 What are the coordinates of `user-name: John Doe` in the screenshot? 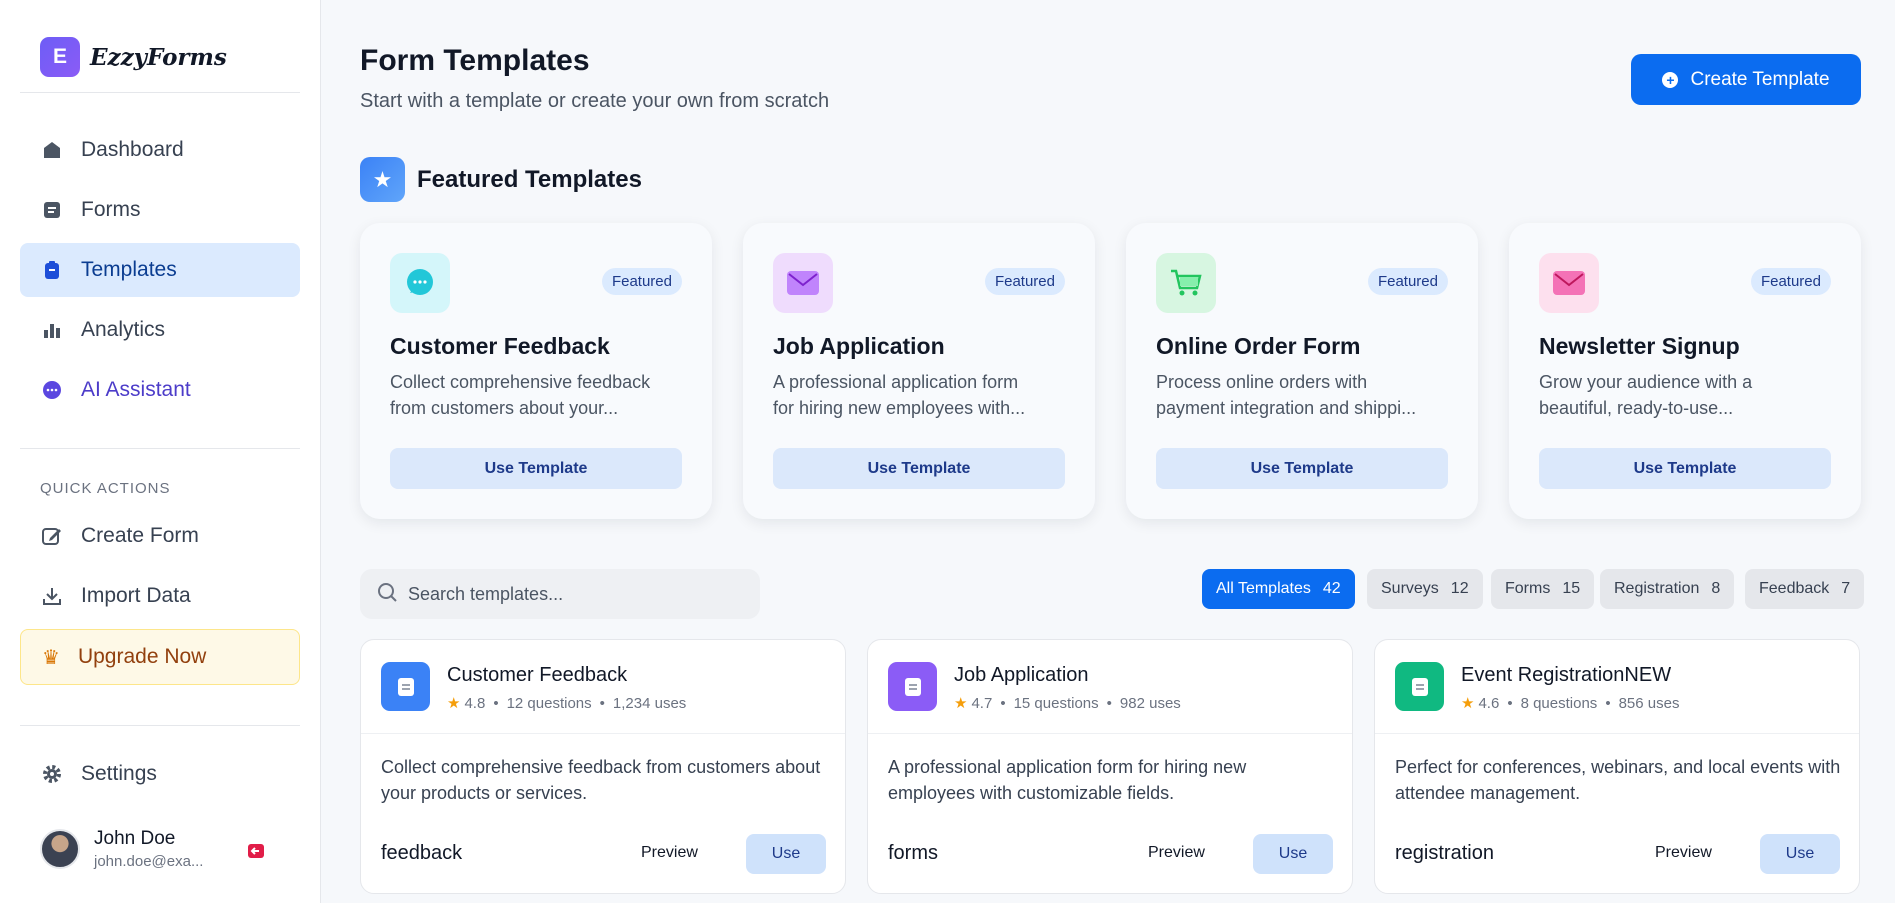 It's located at (135, 838).